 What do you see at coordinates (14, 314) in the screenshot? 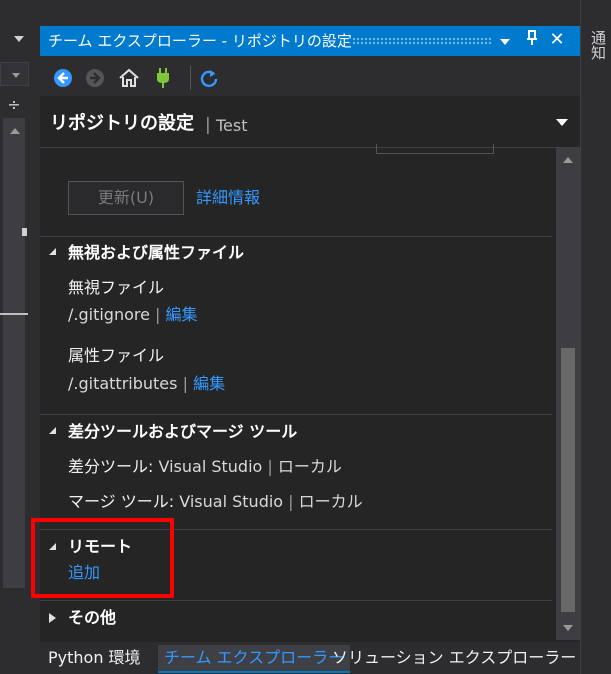
I see `scroll-thumb-line` at bounding box center [14, 314].